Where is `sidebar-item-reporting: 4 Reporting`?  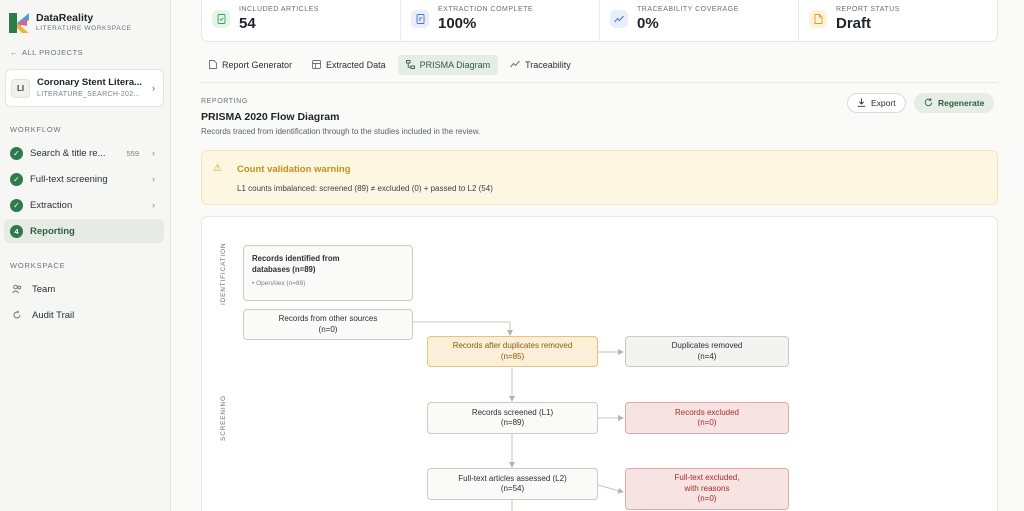 sidebar-item-reporting: 4 Reporting is located at coordinates (84, 231).